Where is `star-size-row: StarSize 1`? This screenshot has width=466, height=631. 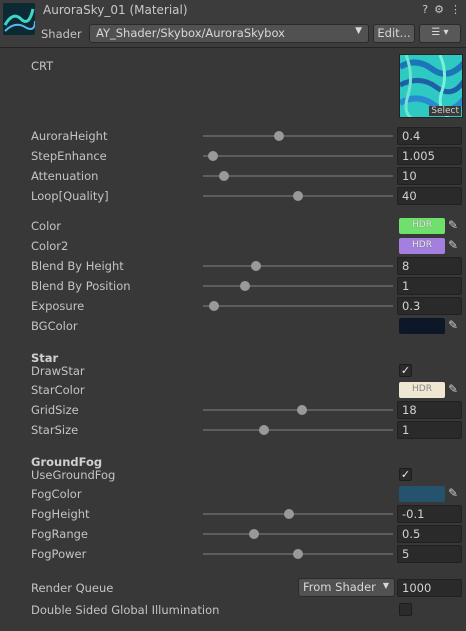
star-size-row: StarSize 1 is located at coordinates (233, 430).